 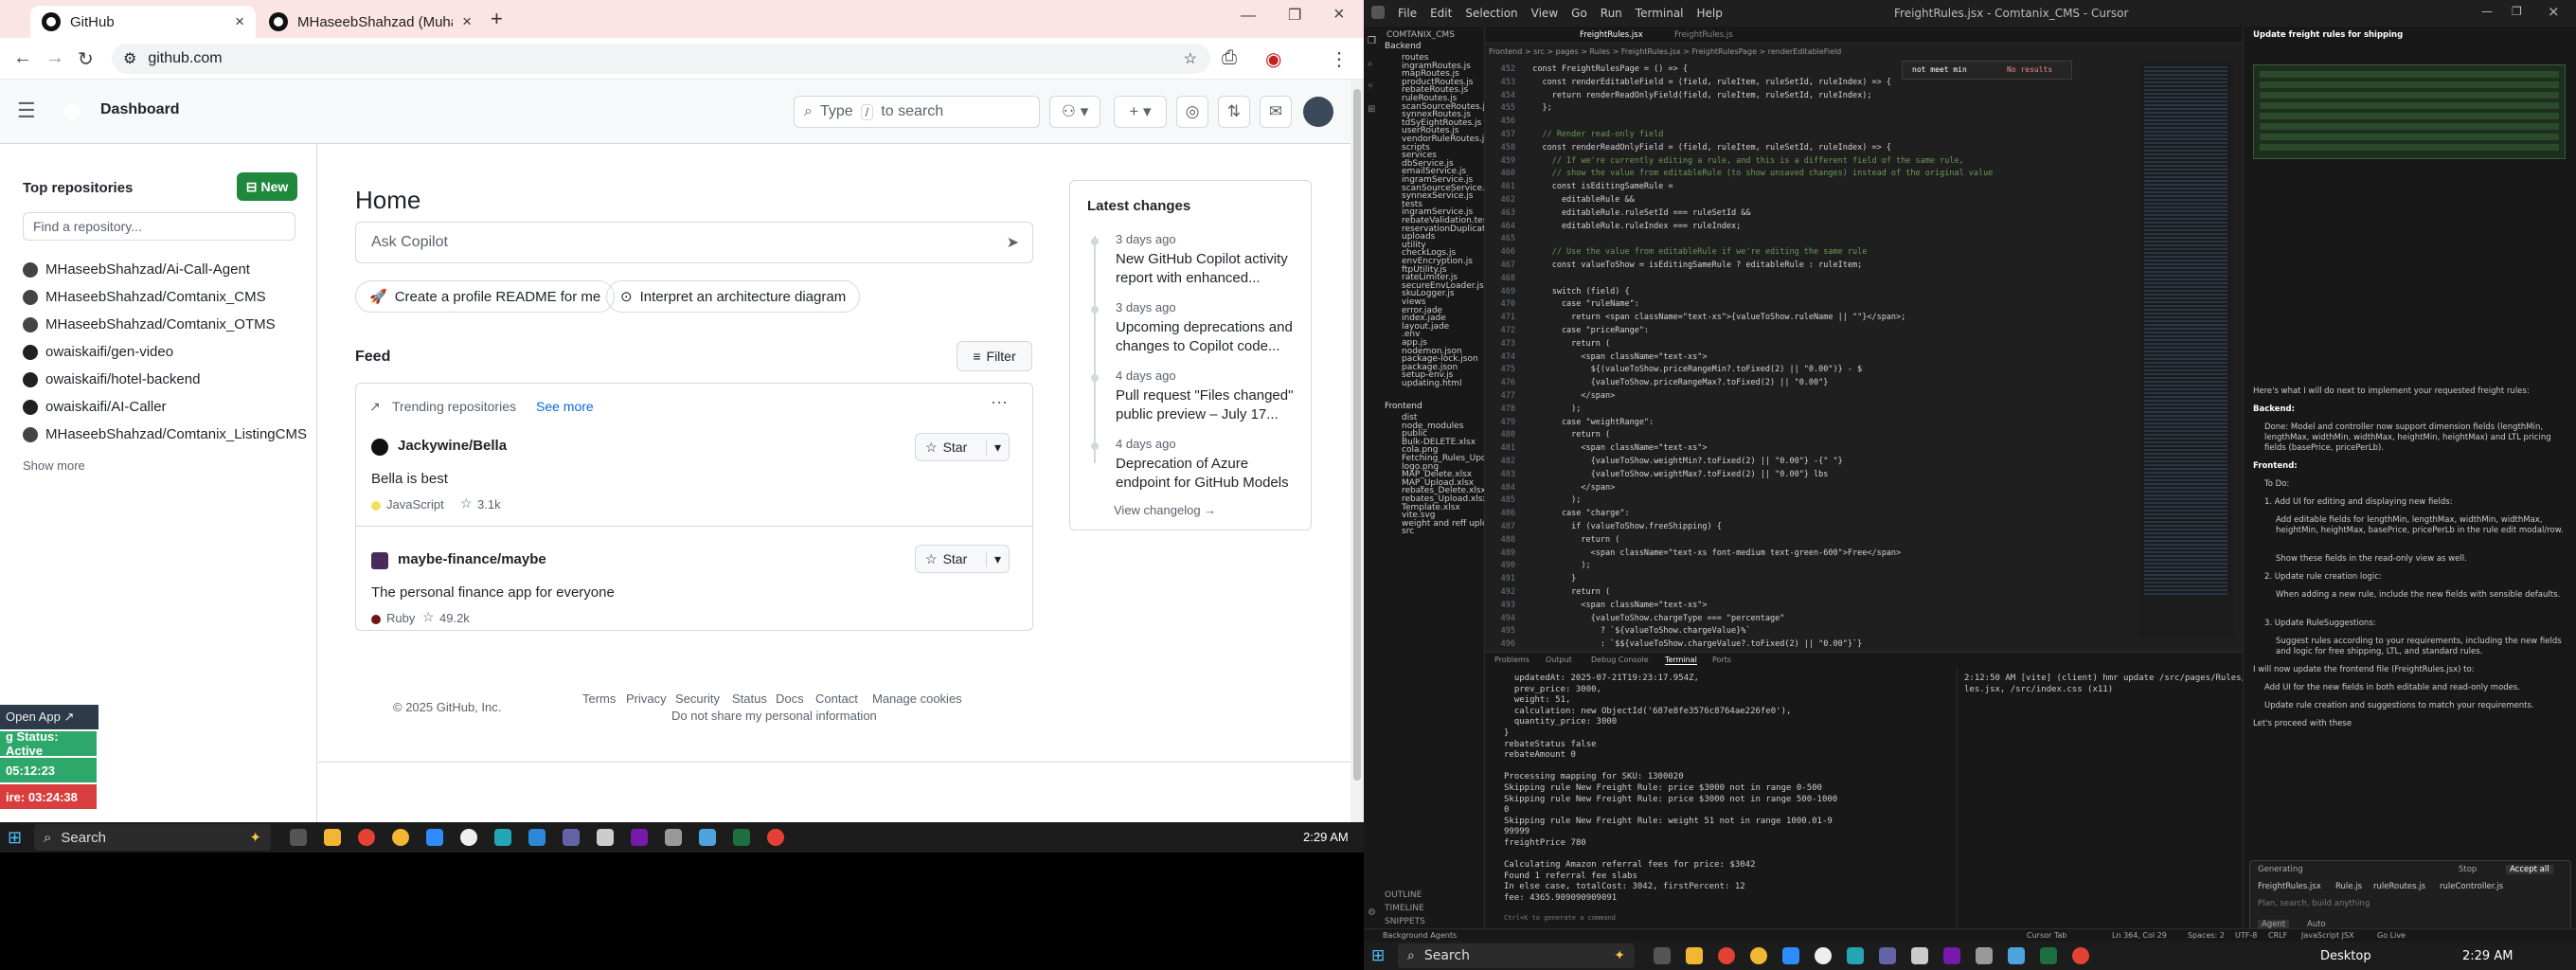 What do you see at coordinates (741, 837) in the screenshot?
I see `excel-icon` at bounding box center [741, 837].